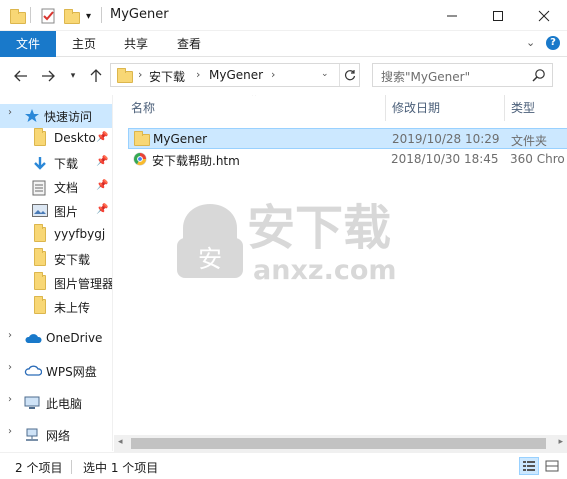 The image size is (567, 479). What do you see at coordinates (56, 283) in the screenshot?
I see `sidebar-item-picture-manager: 图片管理器` at bounding box center [56, 283].